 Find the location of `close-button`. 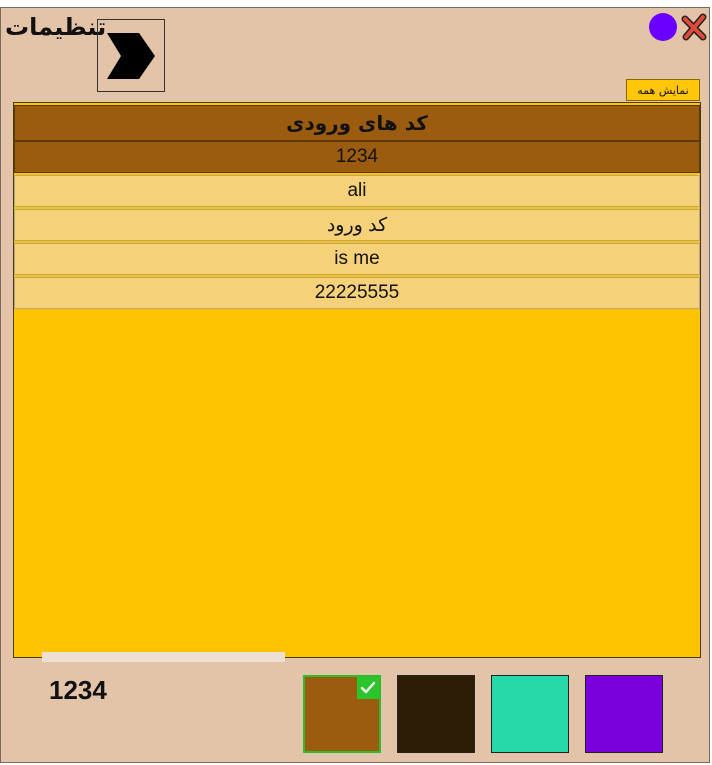

close-button is located at coordinates (695, 27).